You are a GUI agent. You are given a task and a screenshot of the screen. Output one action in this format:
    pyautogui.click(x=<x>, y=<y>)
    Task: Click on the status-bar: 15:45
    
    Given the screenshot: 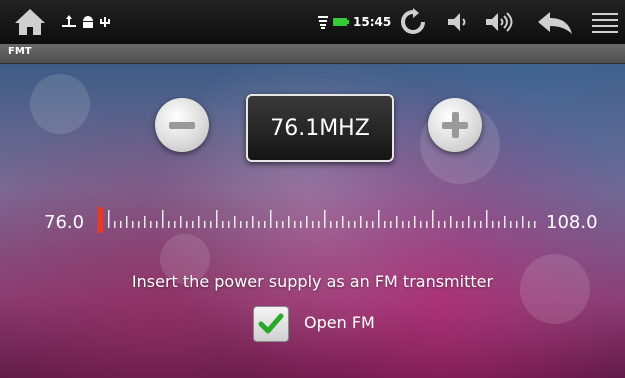 What is the action you would take?
    pyautogui.click(x=312, y=22)
    